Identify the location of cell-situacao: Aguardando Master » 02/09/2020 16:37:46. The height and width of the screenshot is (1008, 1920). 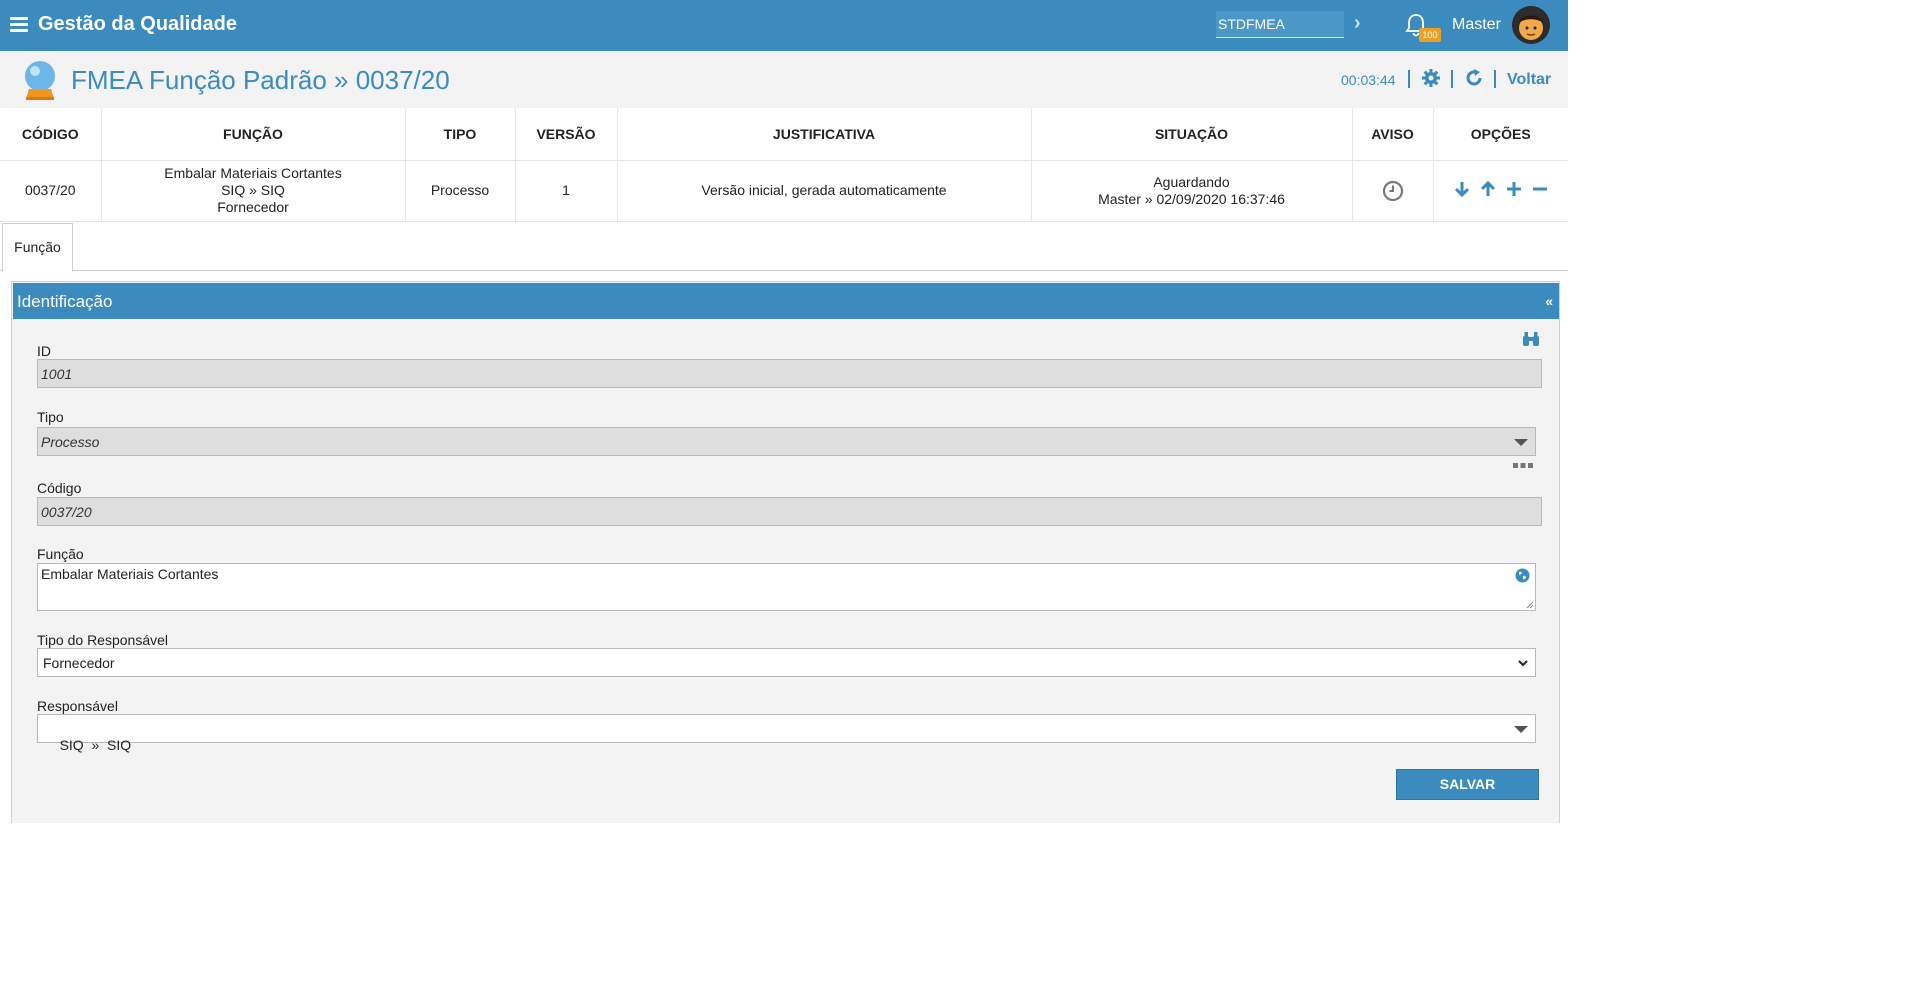
(1192, 191).